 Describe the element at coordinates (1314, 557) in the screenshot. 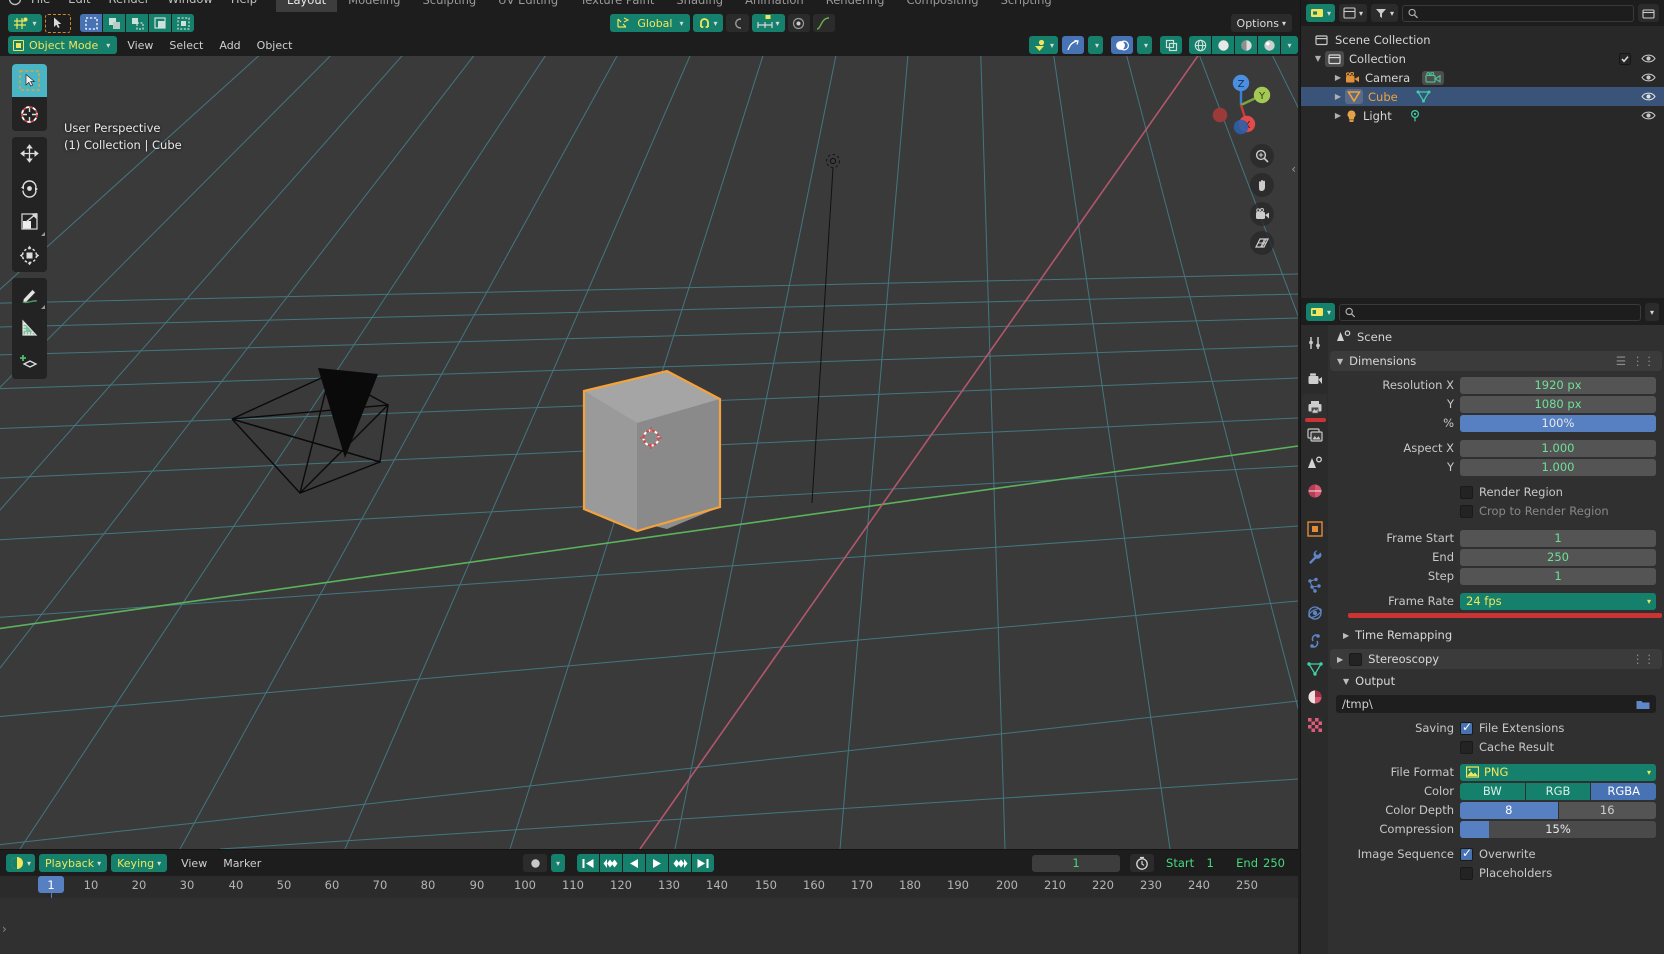

I see `properties-tab-modifiers` at that location.